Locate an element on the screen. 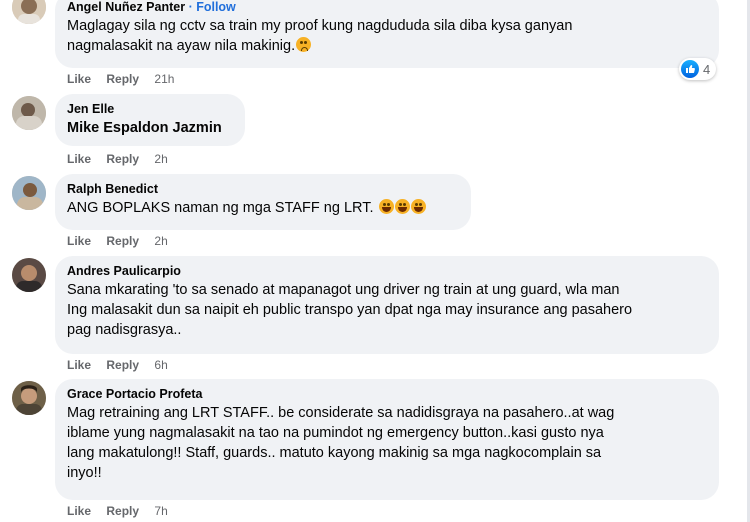  comment-author: Andres Paulicarpio is located at coordinates (124, 271).